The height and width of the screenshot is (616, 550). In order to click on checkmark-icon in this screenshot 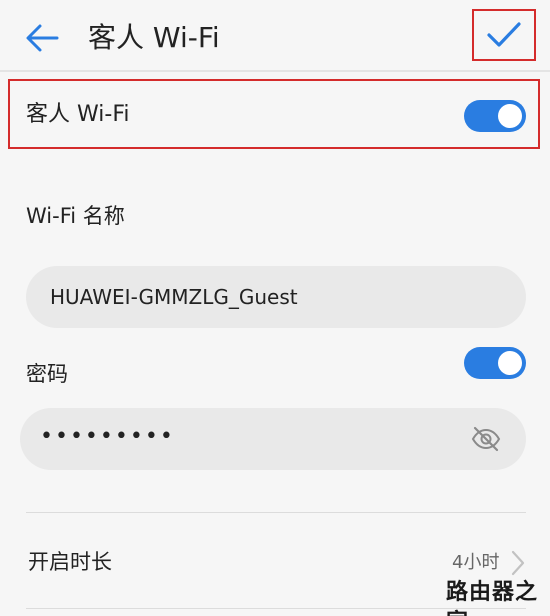, I will do `click(504, 34)`.